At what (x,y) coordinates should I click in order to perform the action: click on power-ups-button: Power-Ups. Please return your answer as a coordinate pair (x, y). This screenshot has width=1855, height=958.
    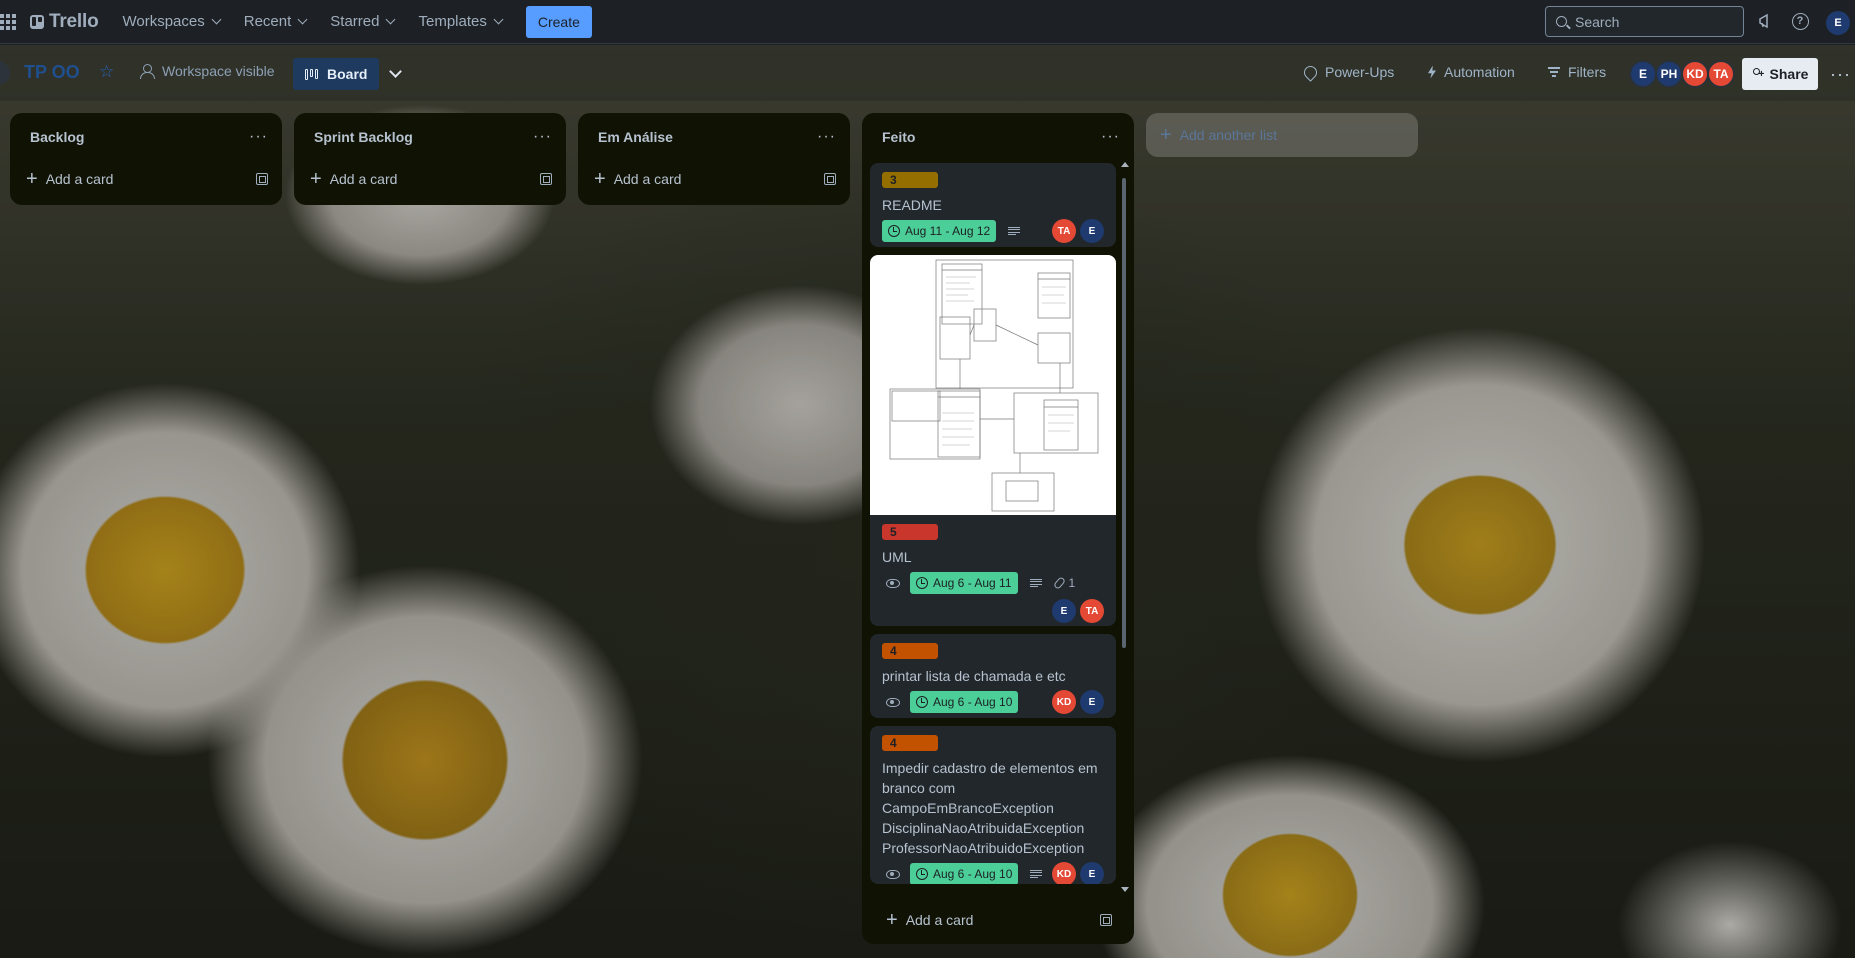
    Looking at the image, I should click on (1347, 72).